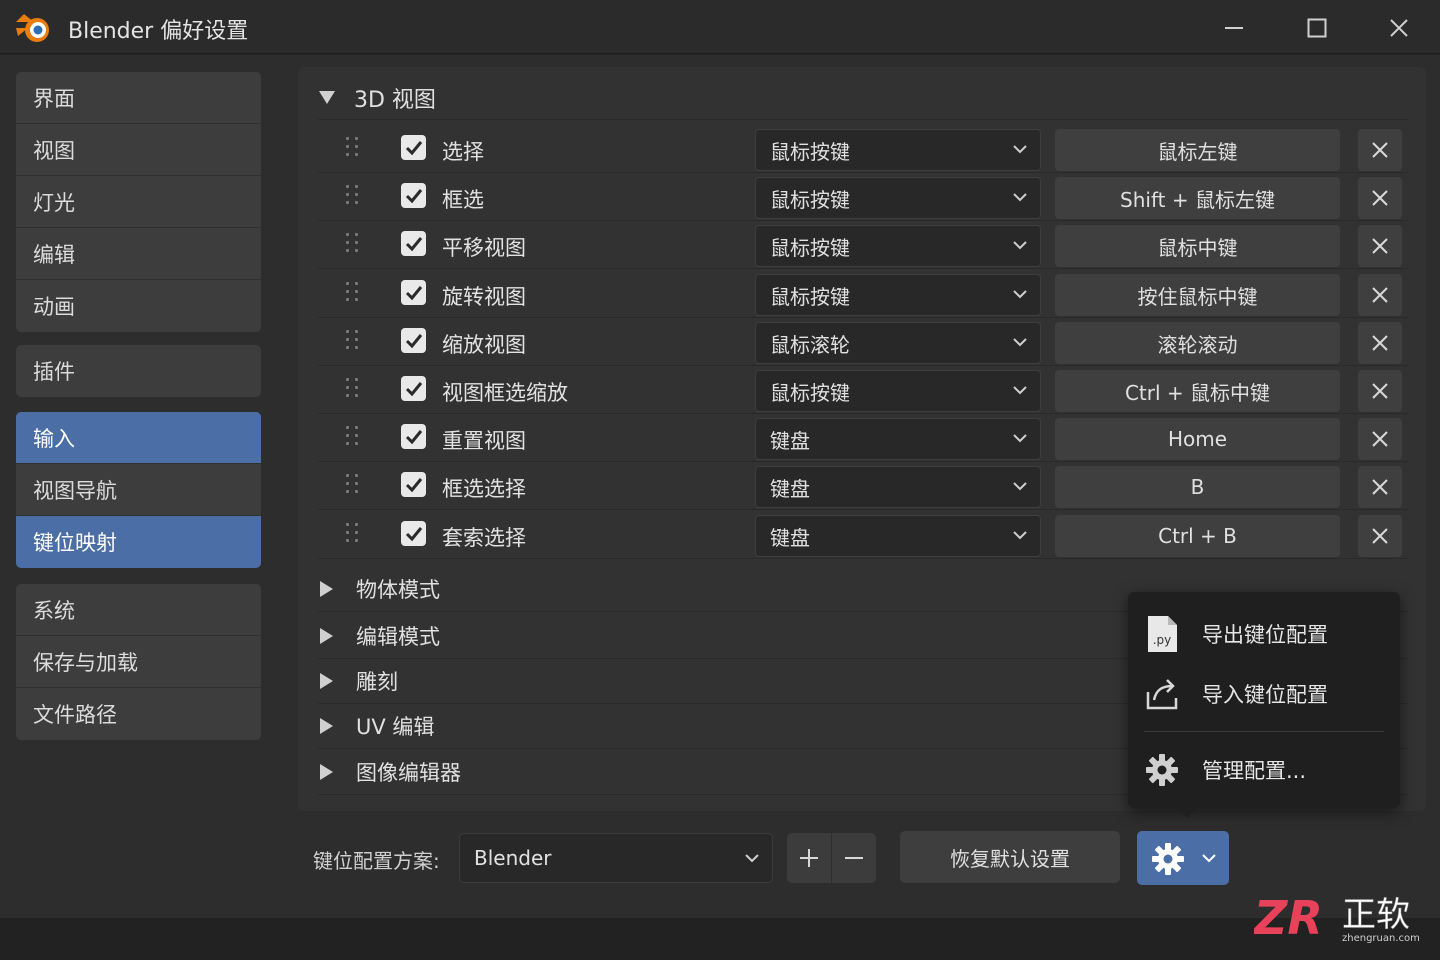  What do you see at coordinates (138, 438) in the screenshot?
I see `sidebar-item-input: 输入` at bounding box center [138, 438].